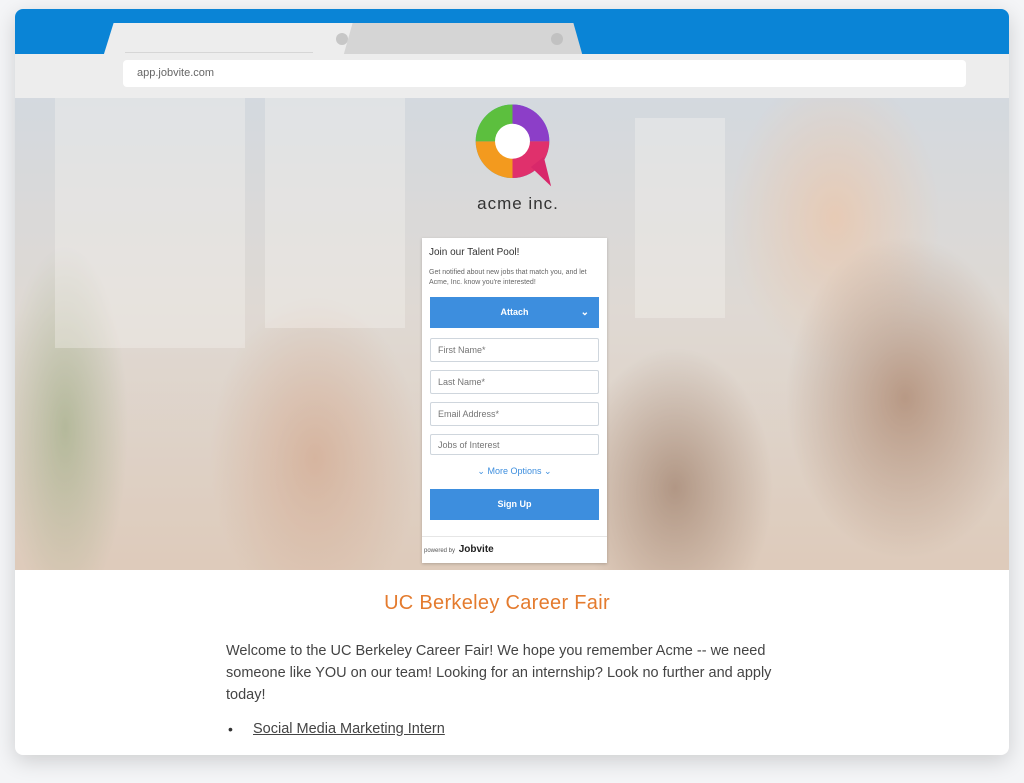 This screenshot has height=783, width=1024. Describe the element at coordinates (518, 203) in the screenshot. I see `brand-name: acme inc.` at that location.